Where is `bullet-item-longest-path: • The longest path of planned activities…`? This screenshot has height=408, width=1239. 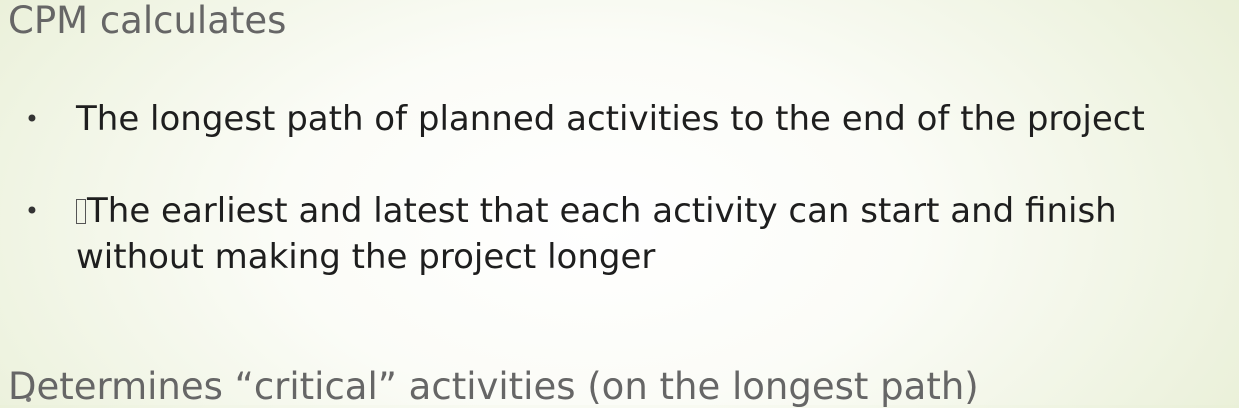 bullet-item-longest-path: • The longest path of planned activities… is located at coordinates (619, 119).